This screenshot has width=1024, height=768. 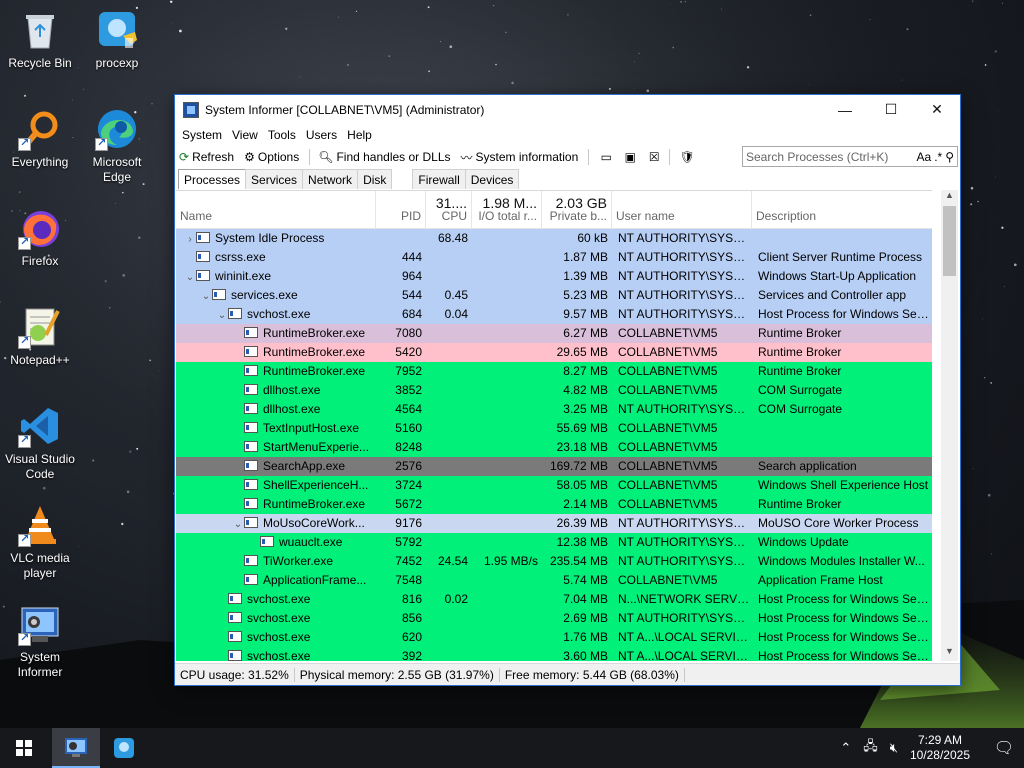 What do you see at coordinates (276, 210) in the screenshot?
I see `column-header-name: Name` at bounding box center [276, 210].